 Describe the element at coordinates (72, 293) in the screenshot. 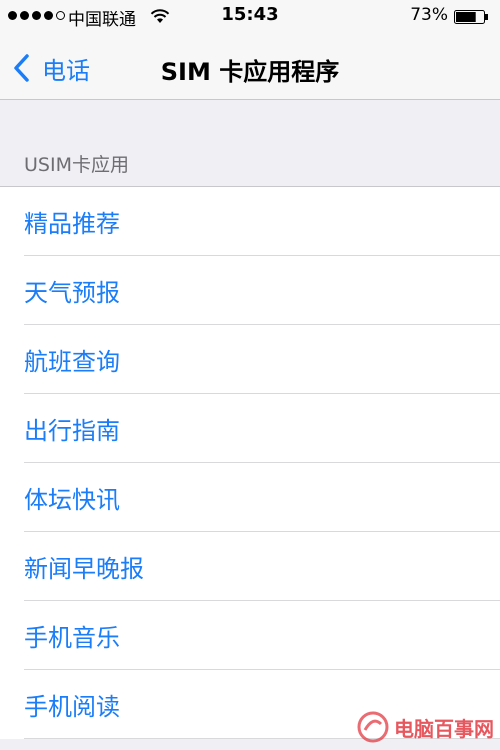

I see `list-item-label: 天气预报` at that location.